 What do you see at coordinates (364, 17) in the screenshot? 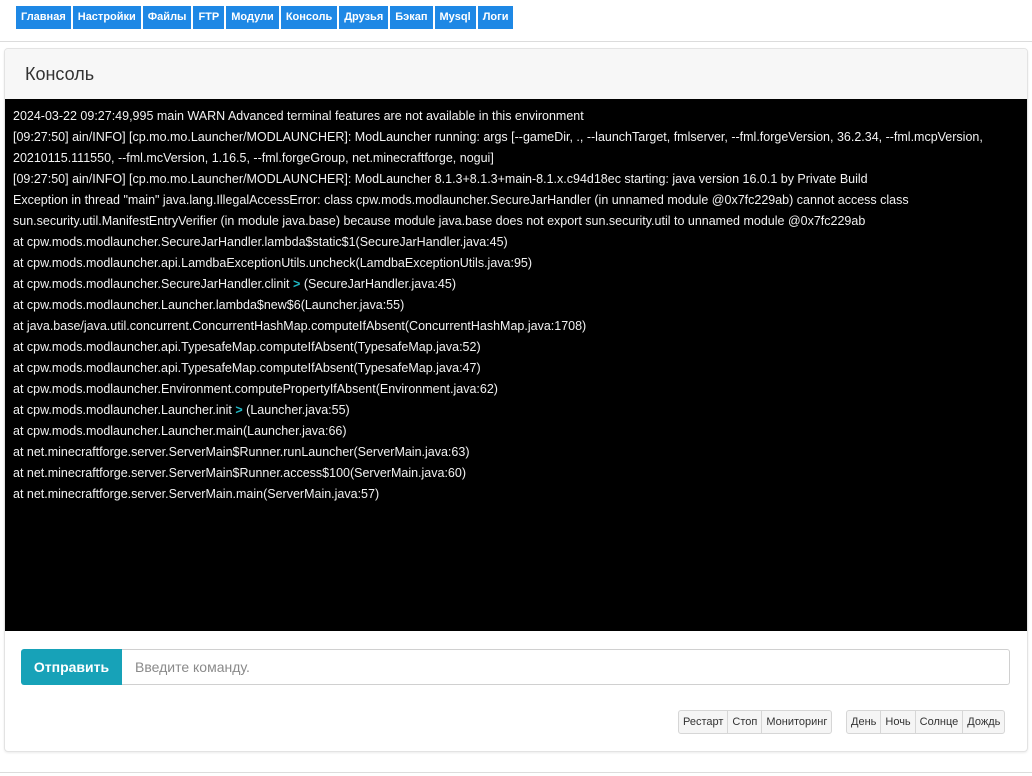
I see `nav-item-friends: Друзья` at bounding box center [364, 17].